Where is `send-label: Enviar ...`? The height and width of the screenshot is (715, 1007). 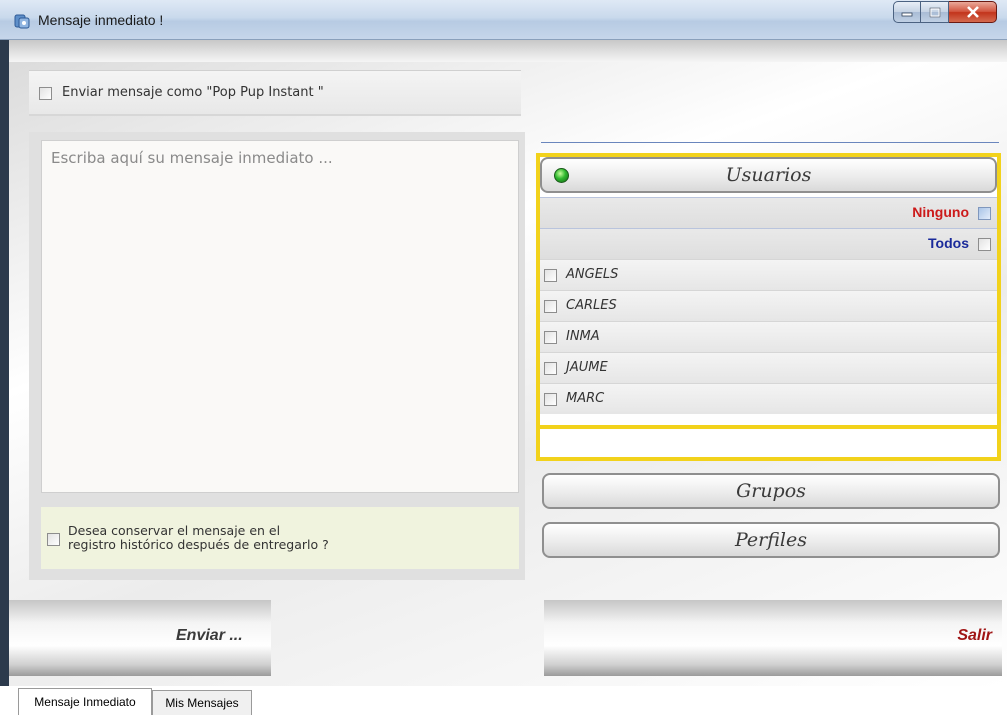
send-label: Enviar ... is located at coordinates (209, 635).